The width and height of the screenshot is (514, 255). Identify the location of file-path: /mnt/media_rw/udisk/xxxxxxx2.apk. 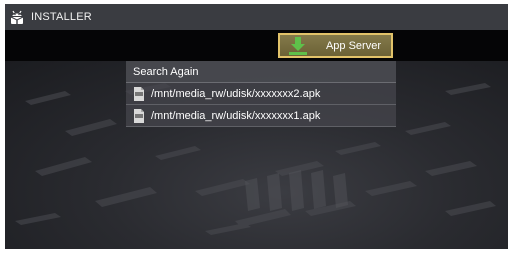
(236, 93).